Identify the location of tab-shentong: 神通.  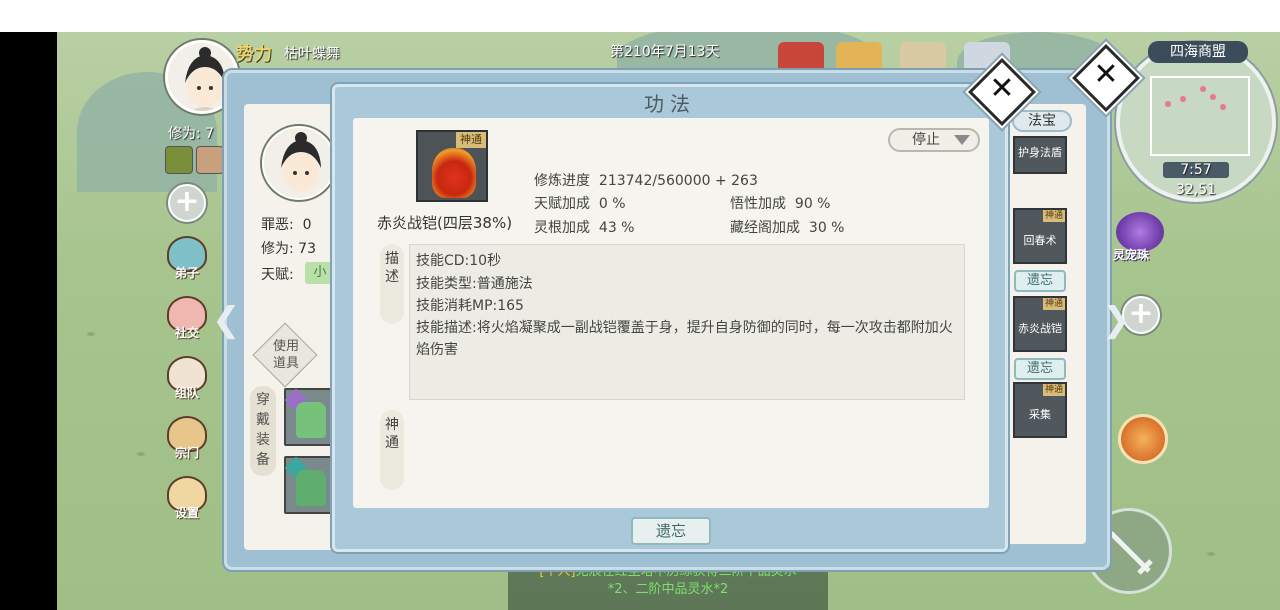
(392, 450).